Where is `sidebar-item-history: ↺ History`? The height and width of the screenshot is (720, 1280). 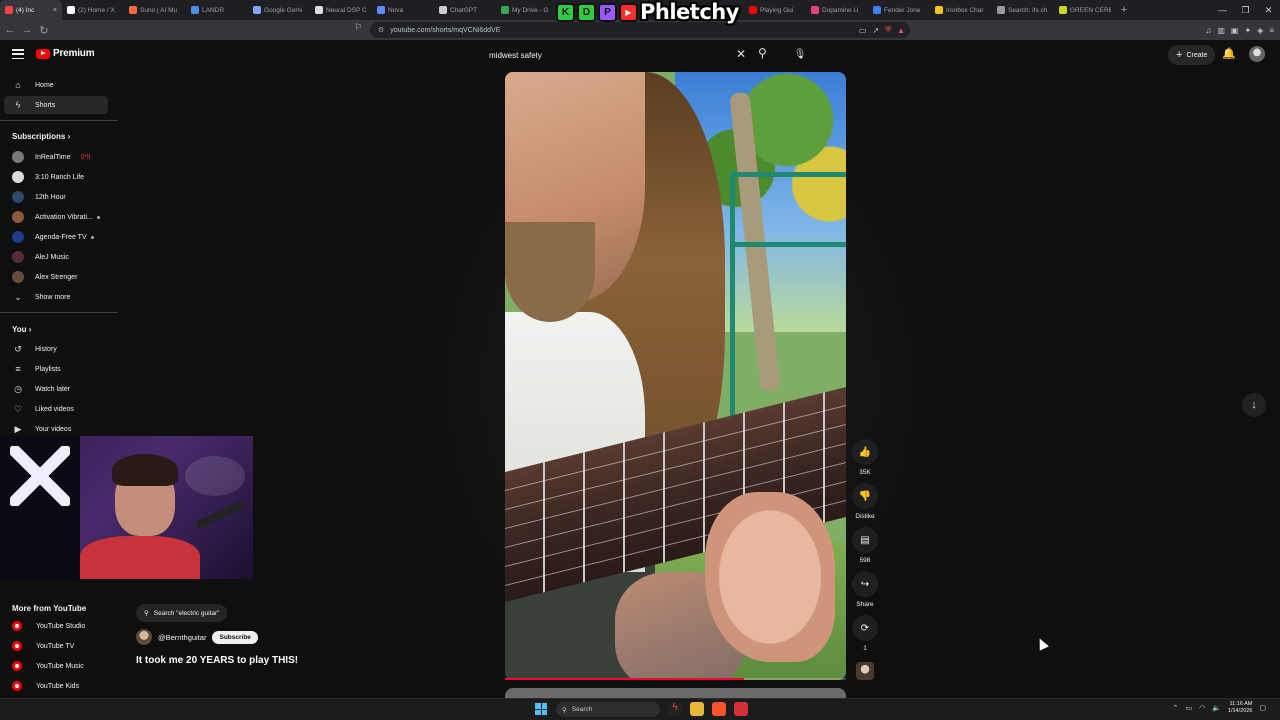 sidebar-item-history: ↺ History is located at coordinates (56, 349).